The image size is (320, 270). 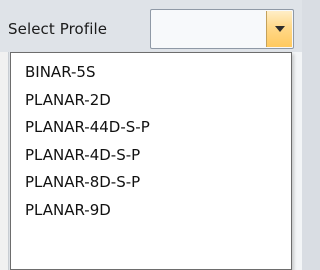 What do you see at coordinates (151, 128) in the screenshot?
I see `dropdown-option-planar-44d-s-p: PLANAR-44D-S-P` at bounding box center [151, 128].